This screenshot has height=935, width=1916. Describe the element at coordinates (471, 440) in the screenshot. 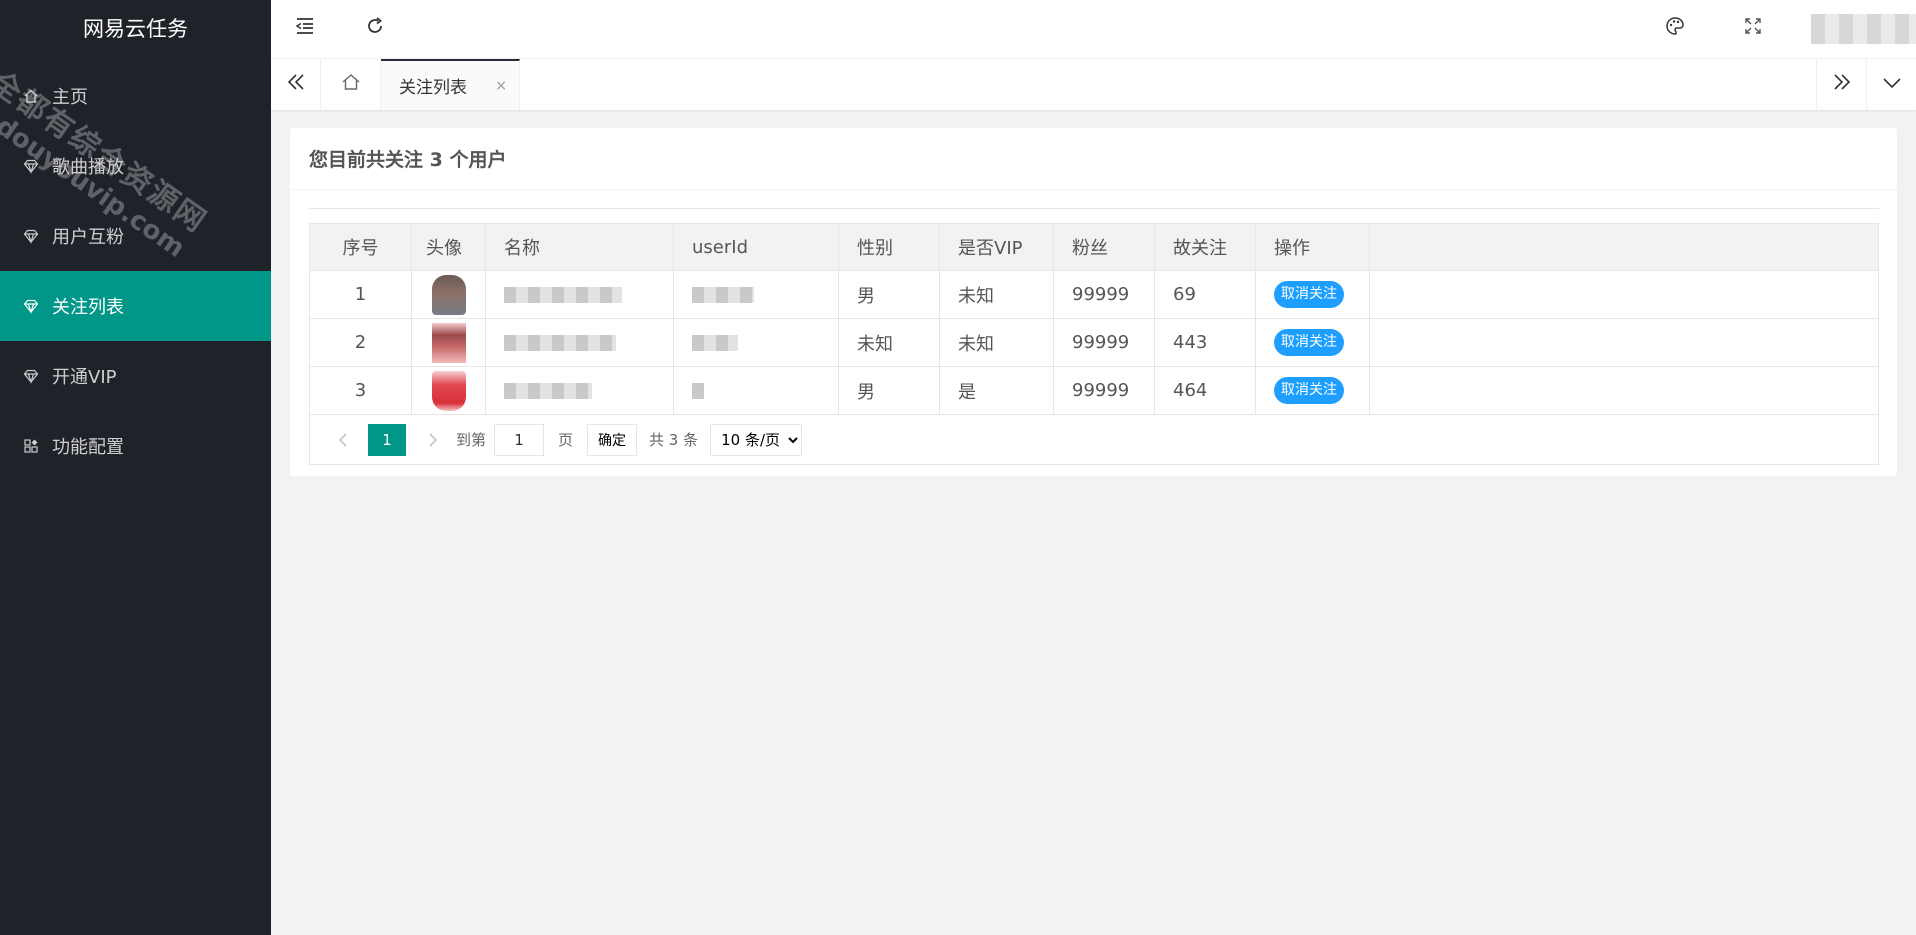

I see `goto-label: 到第` at that location.